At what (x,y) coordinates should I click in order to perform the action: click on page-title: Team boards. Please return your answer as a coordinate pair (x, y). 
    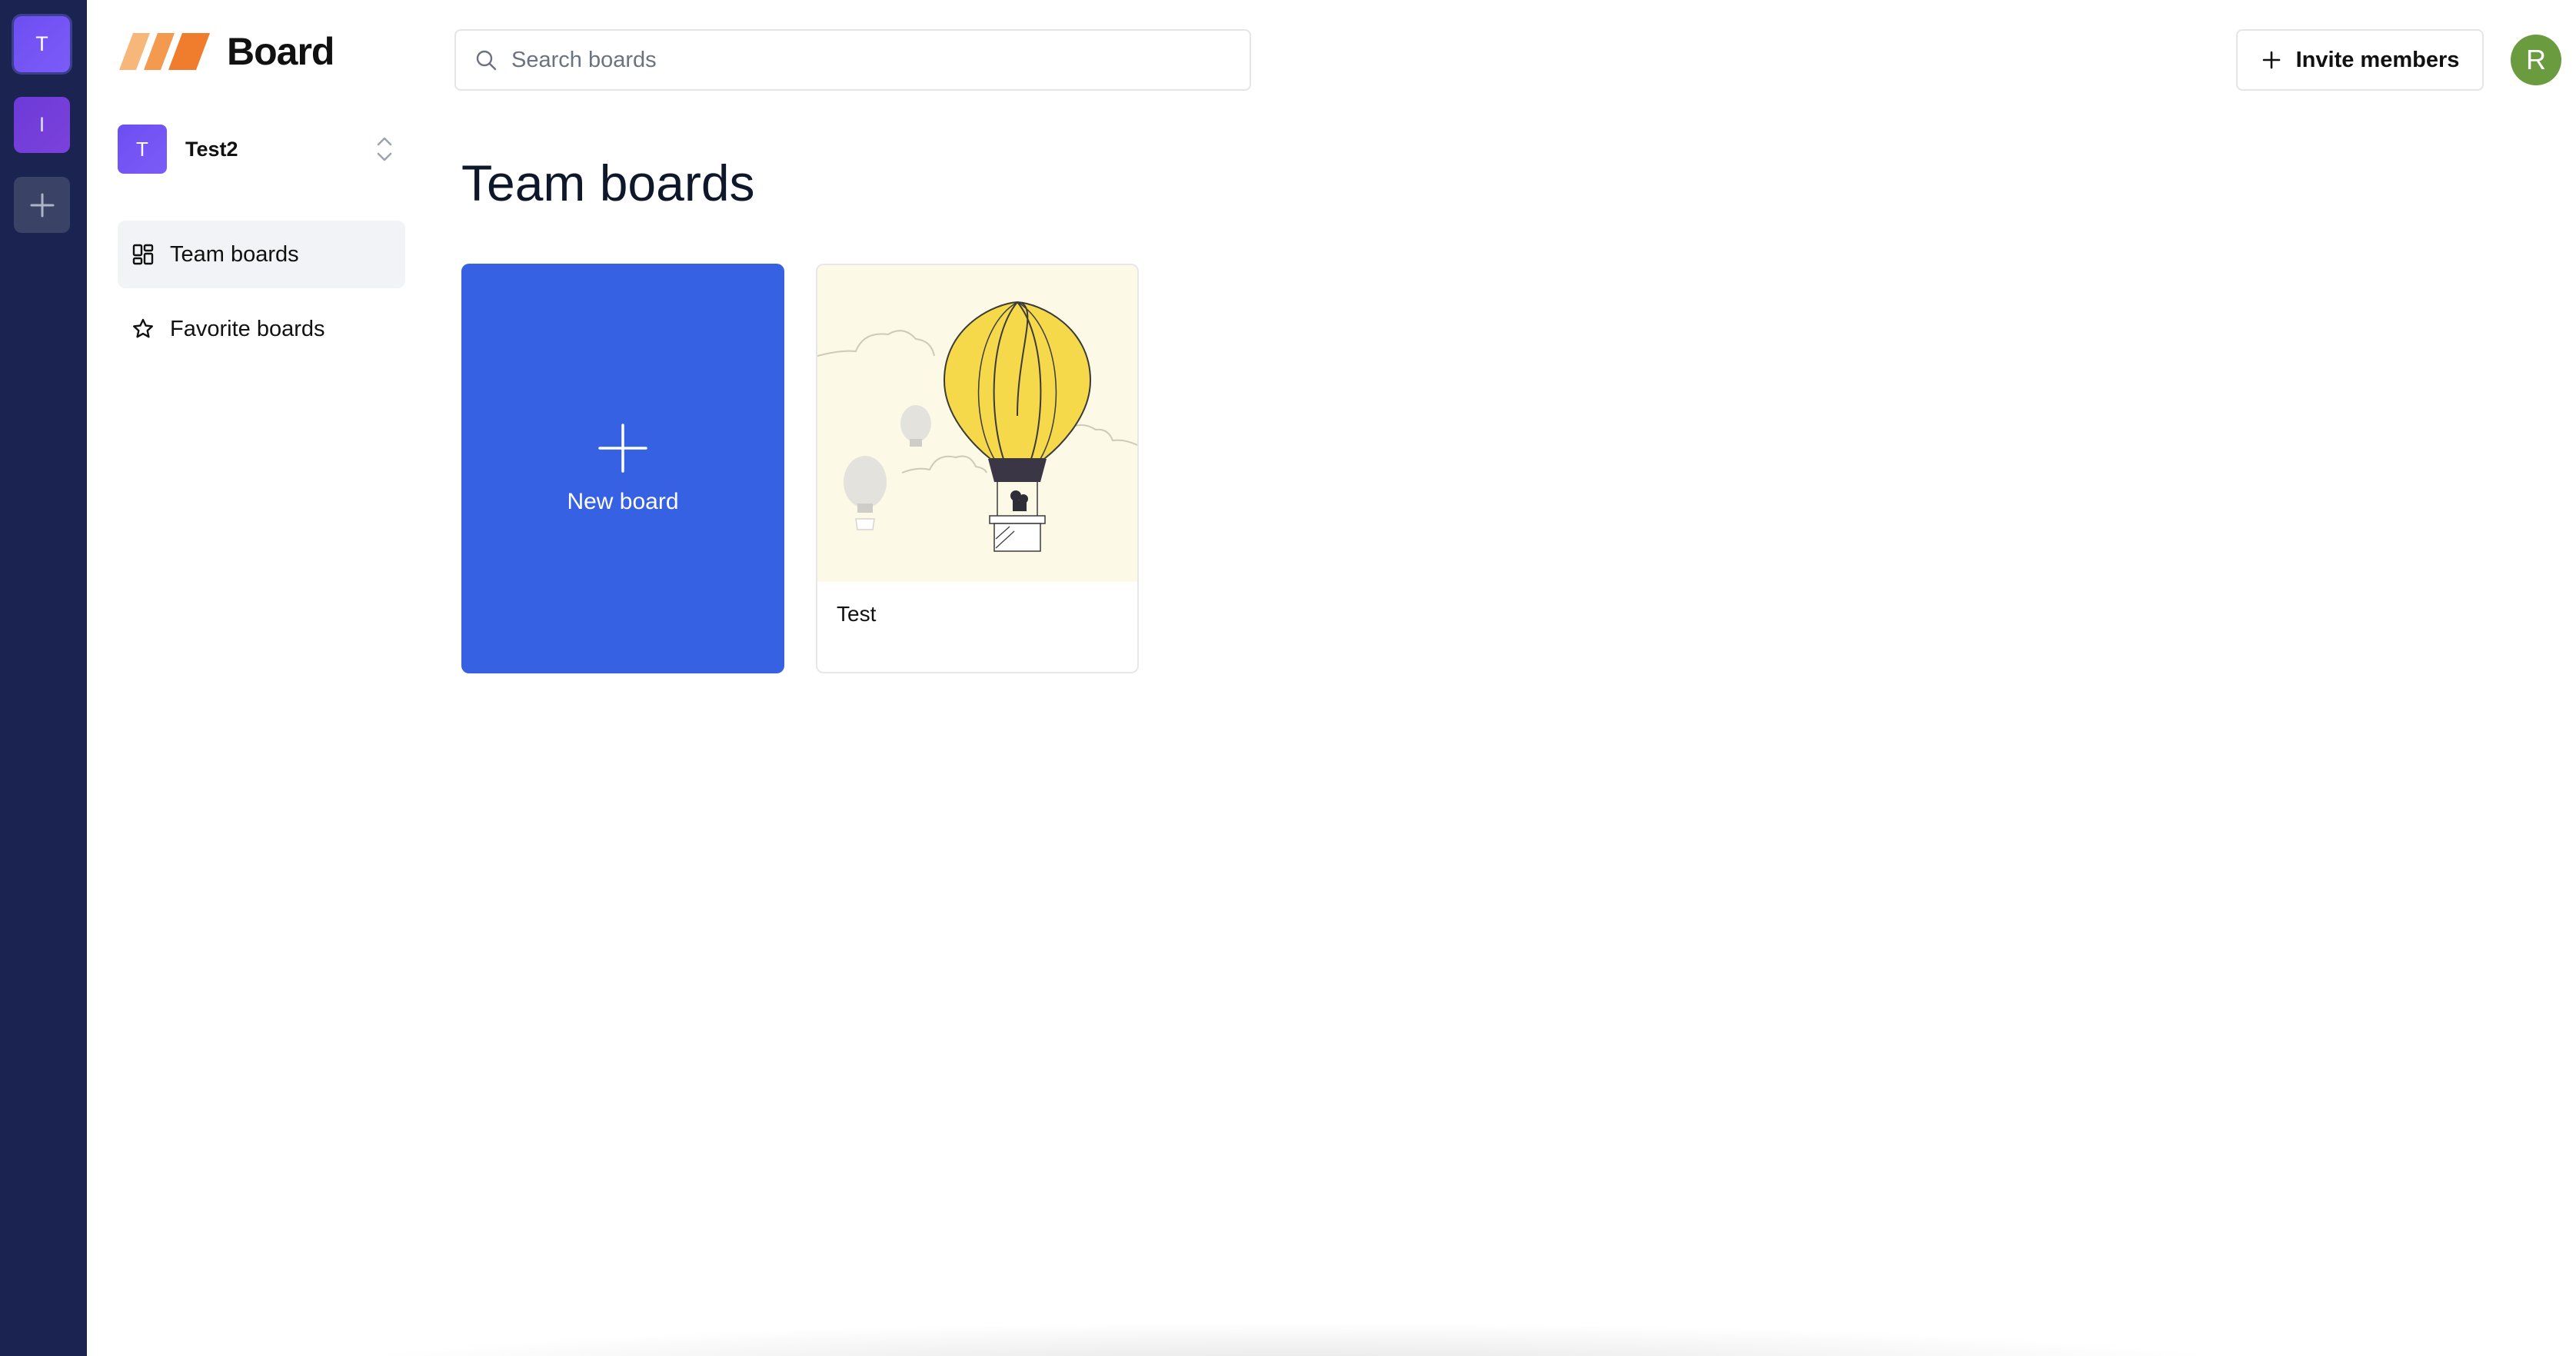
    Looking at the image, I should click on (608, 183).